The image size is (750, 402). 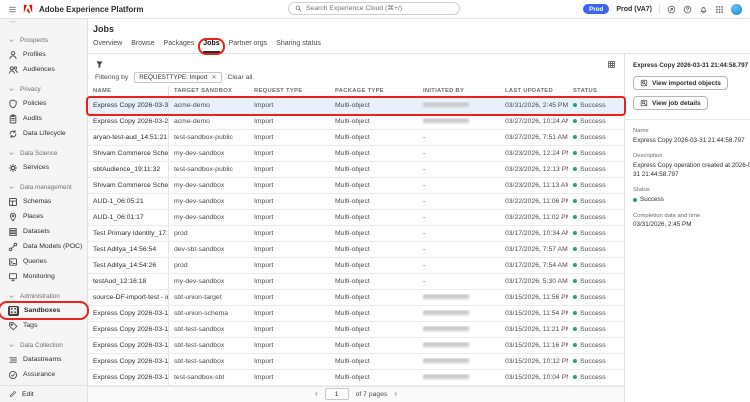 I want to click on person-icon, so click(x=13, y=55).